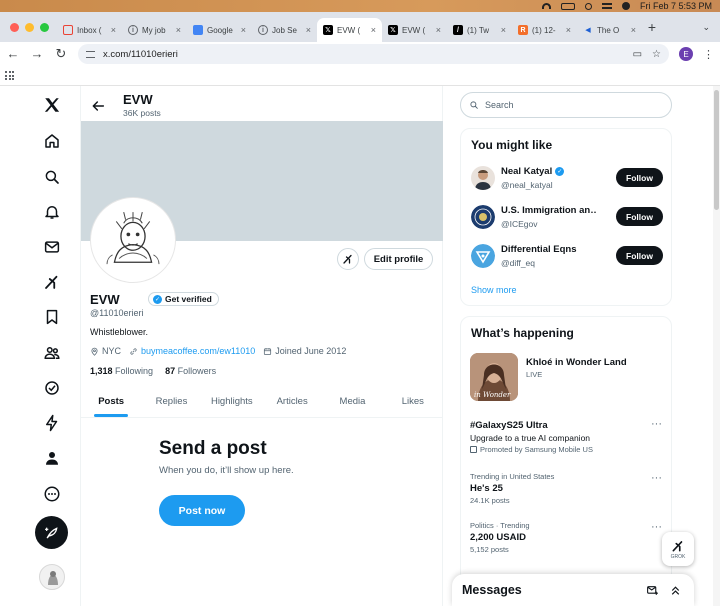 The width and height of the screenshot is (720, 606). What do you see at coordinates (52, 458) in the screenshot?
I see `profile-person-icon` at bounding box center [52, 458].